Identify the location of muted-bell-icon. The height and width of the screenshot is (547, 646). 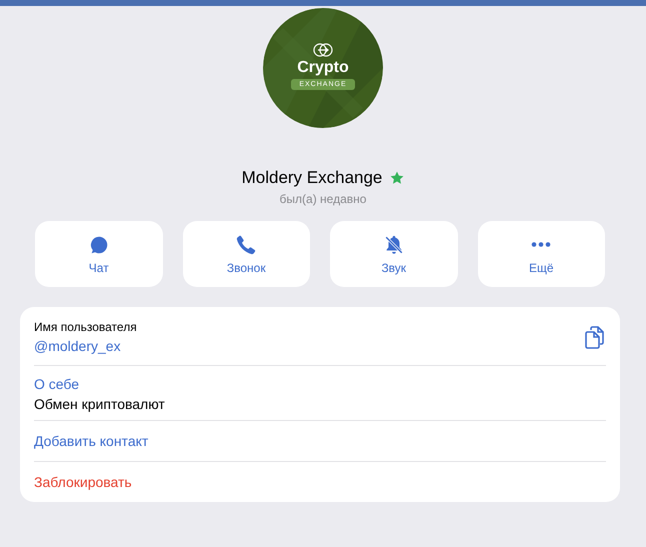
(393, 245).